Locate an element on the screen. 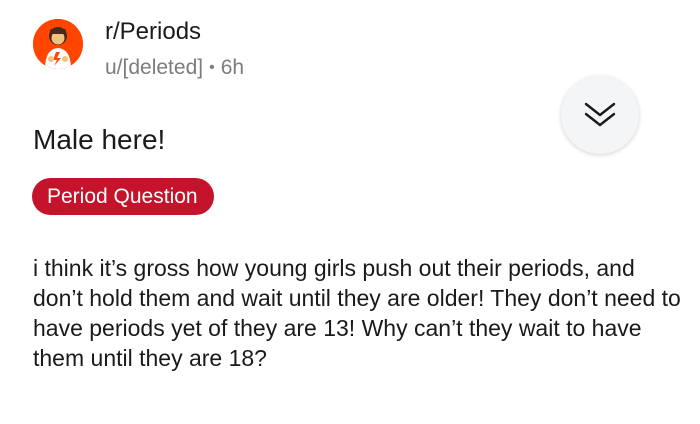 This screenshot has height=424, width=700. double-chevron-down-icon is located at coordinates (600, 114).